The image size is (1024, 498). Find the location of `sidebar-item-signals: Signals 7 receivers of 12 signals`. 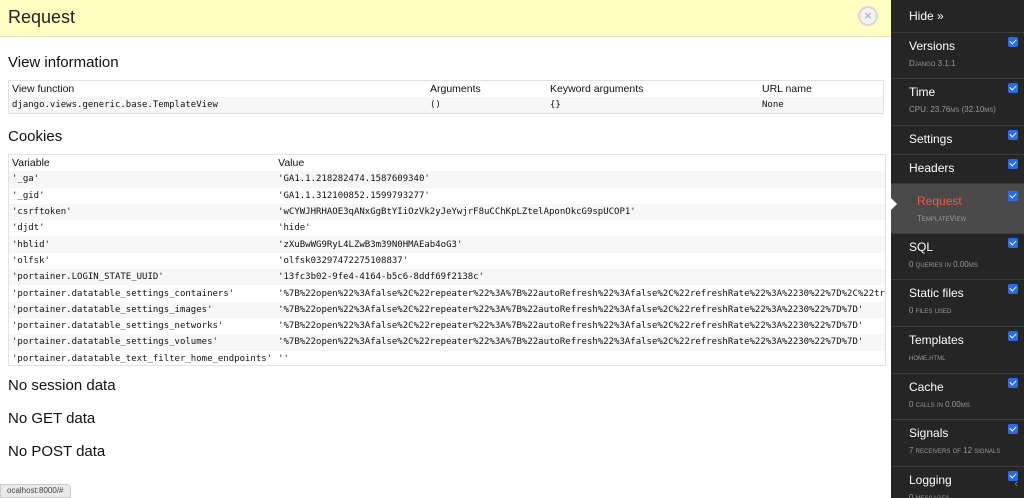

sidebar-item-signals: Signals 7 receivers of 12 signals is located at coordinates (957, 443).